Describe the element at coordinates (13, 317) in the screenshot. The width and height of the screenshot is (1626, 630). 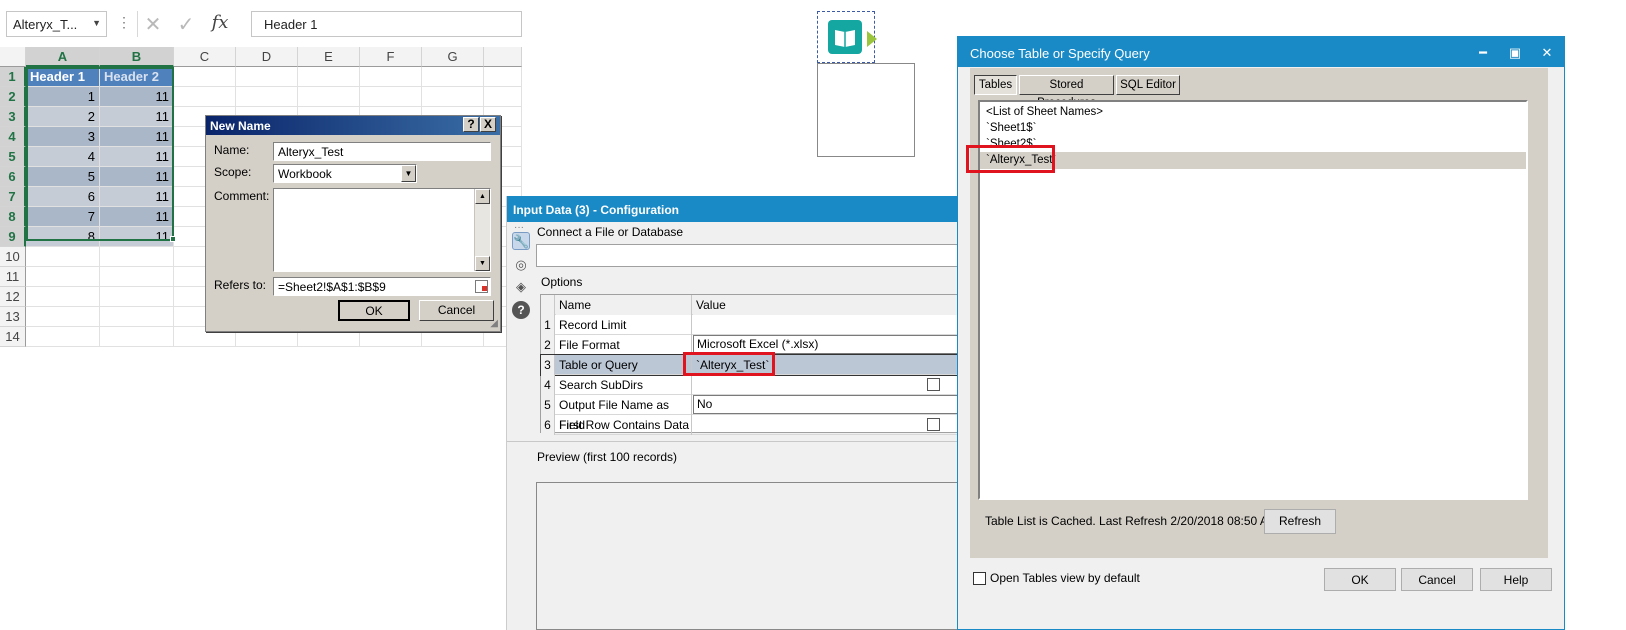
I see `row-header: 13` at that location.